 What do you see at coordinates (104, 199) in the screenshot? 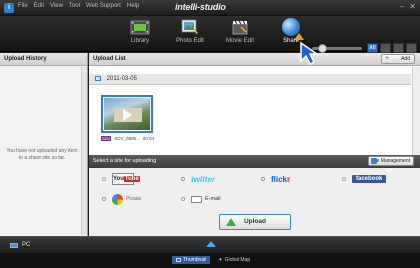
I see `radio-picasa` at bounding box center [104, 199].